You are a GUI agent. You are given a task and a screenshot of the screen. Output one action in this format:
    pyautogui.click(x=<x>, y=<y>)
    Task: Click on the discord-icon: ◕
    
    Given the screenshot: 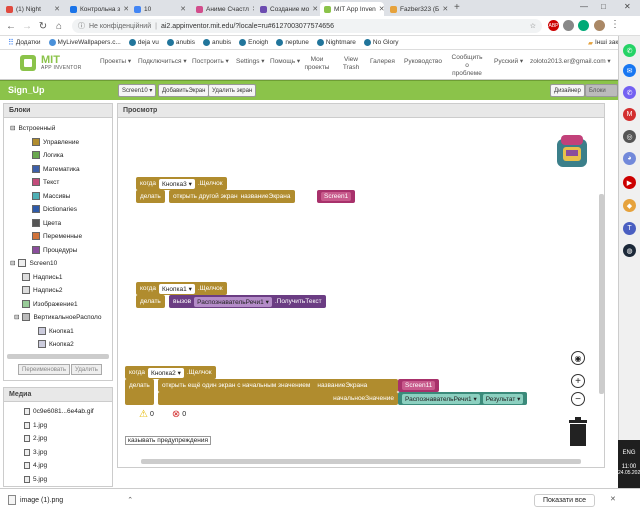 What is the action you would take?
    pyautogui.click(x=629, y=158)
    